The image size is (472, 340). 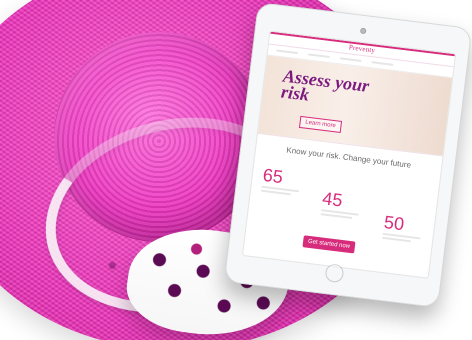 I want to click on stat-3-number: 50, so click(x=394, y=223).